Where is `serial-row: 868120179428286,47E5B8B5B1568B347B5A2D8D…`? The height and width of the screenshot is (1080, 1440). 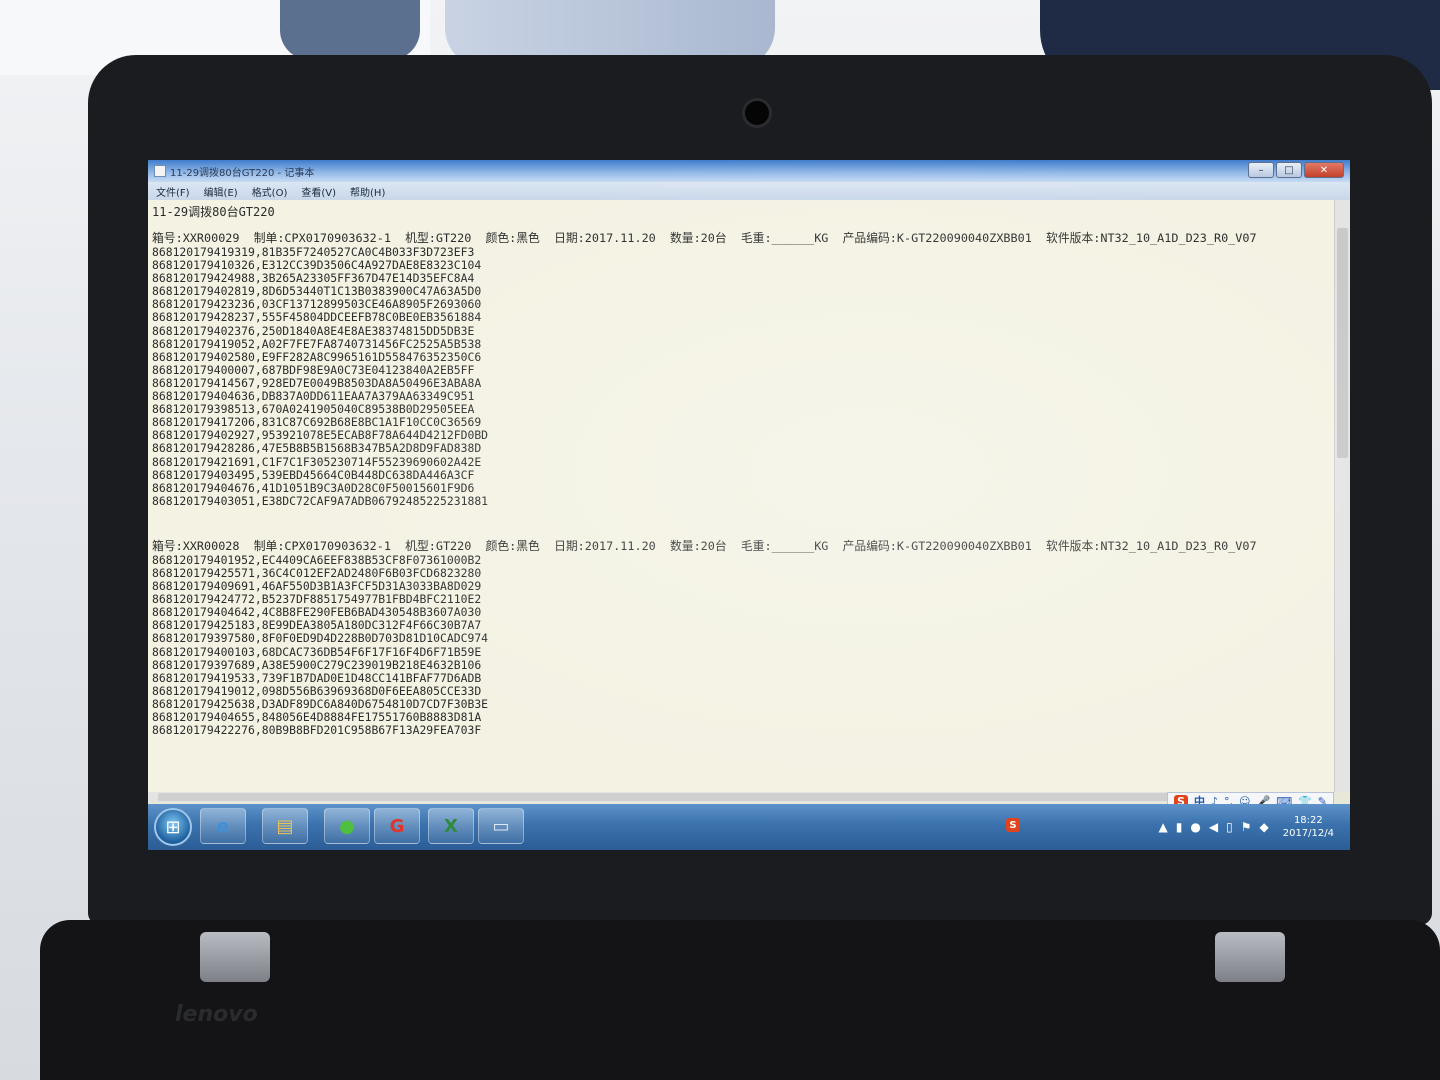 serial-row: 868120179428286,47E5B8B5B1568B347B5A2D8D… is located at coordinates (317, 448).